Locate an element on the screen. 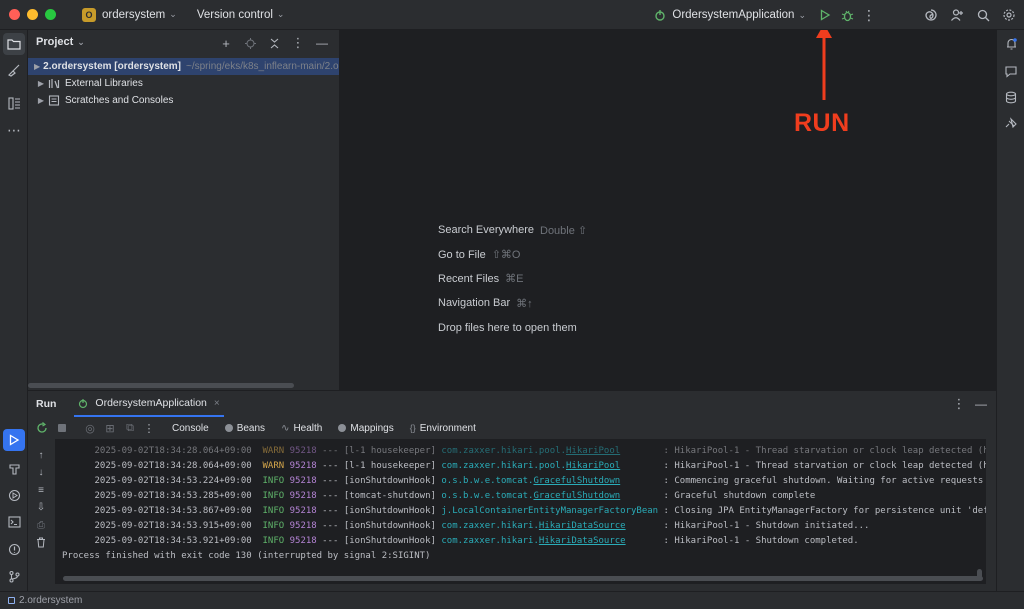 The image size is (1024, 609). soft-wrap-button: ≡ is located at coordinates (41, 490).